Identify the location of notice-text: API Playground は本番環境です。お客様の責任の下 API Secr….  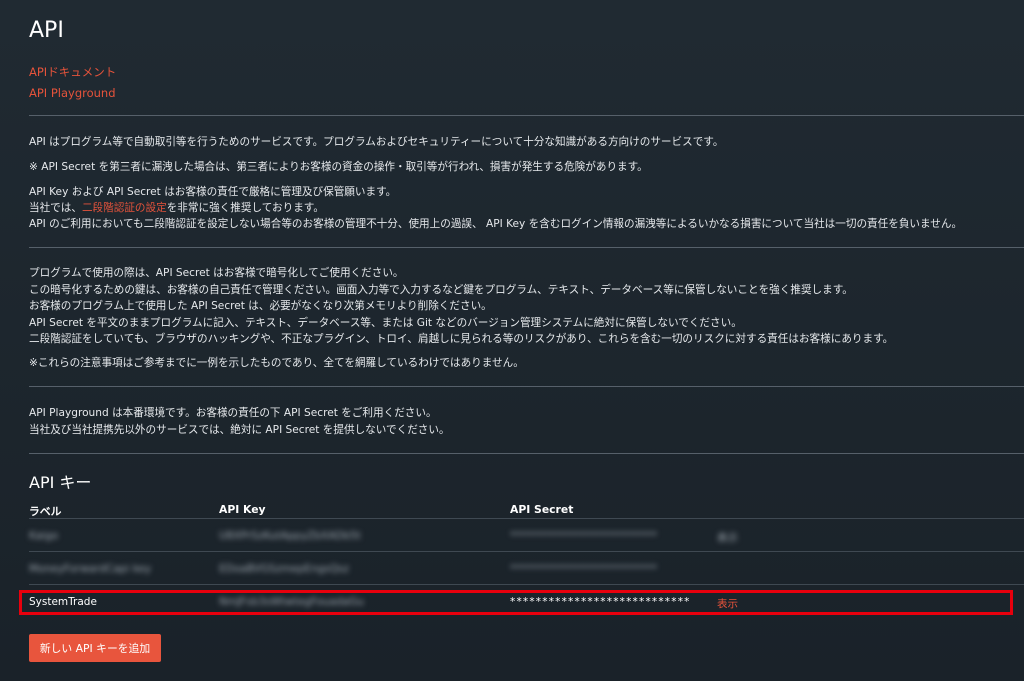
(233, 413).